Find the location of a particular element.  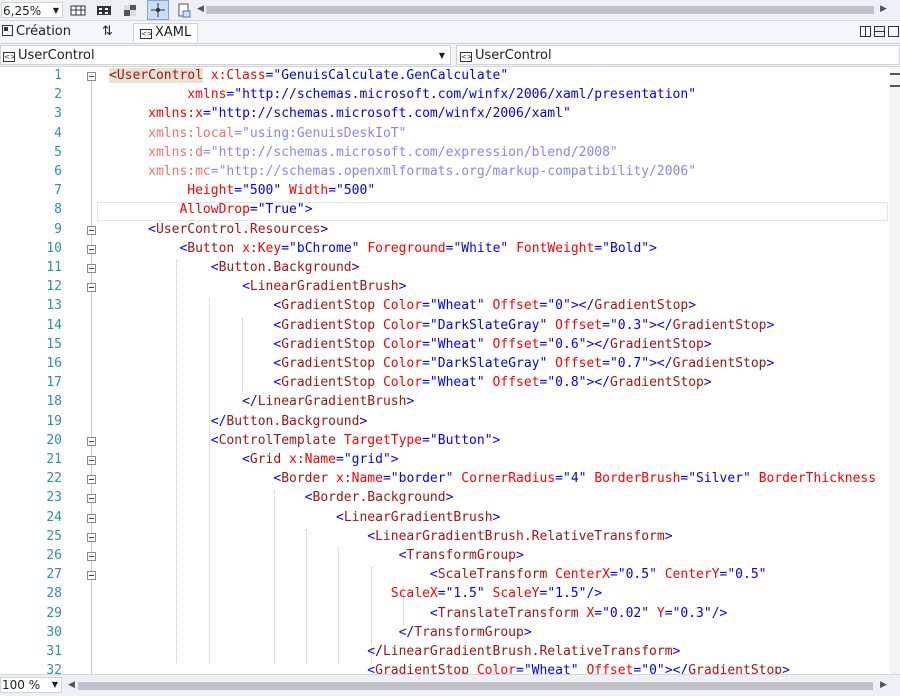

code-token: CenterY is located at coordinates (692, 575).